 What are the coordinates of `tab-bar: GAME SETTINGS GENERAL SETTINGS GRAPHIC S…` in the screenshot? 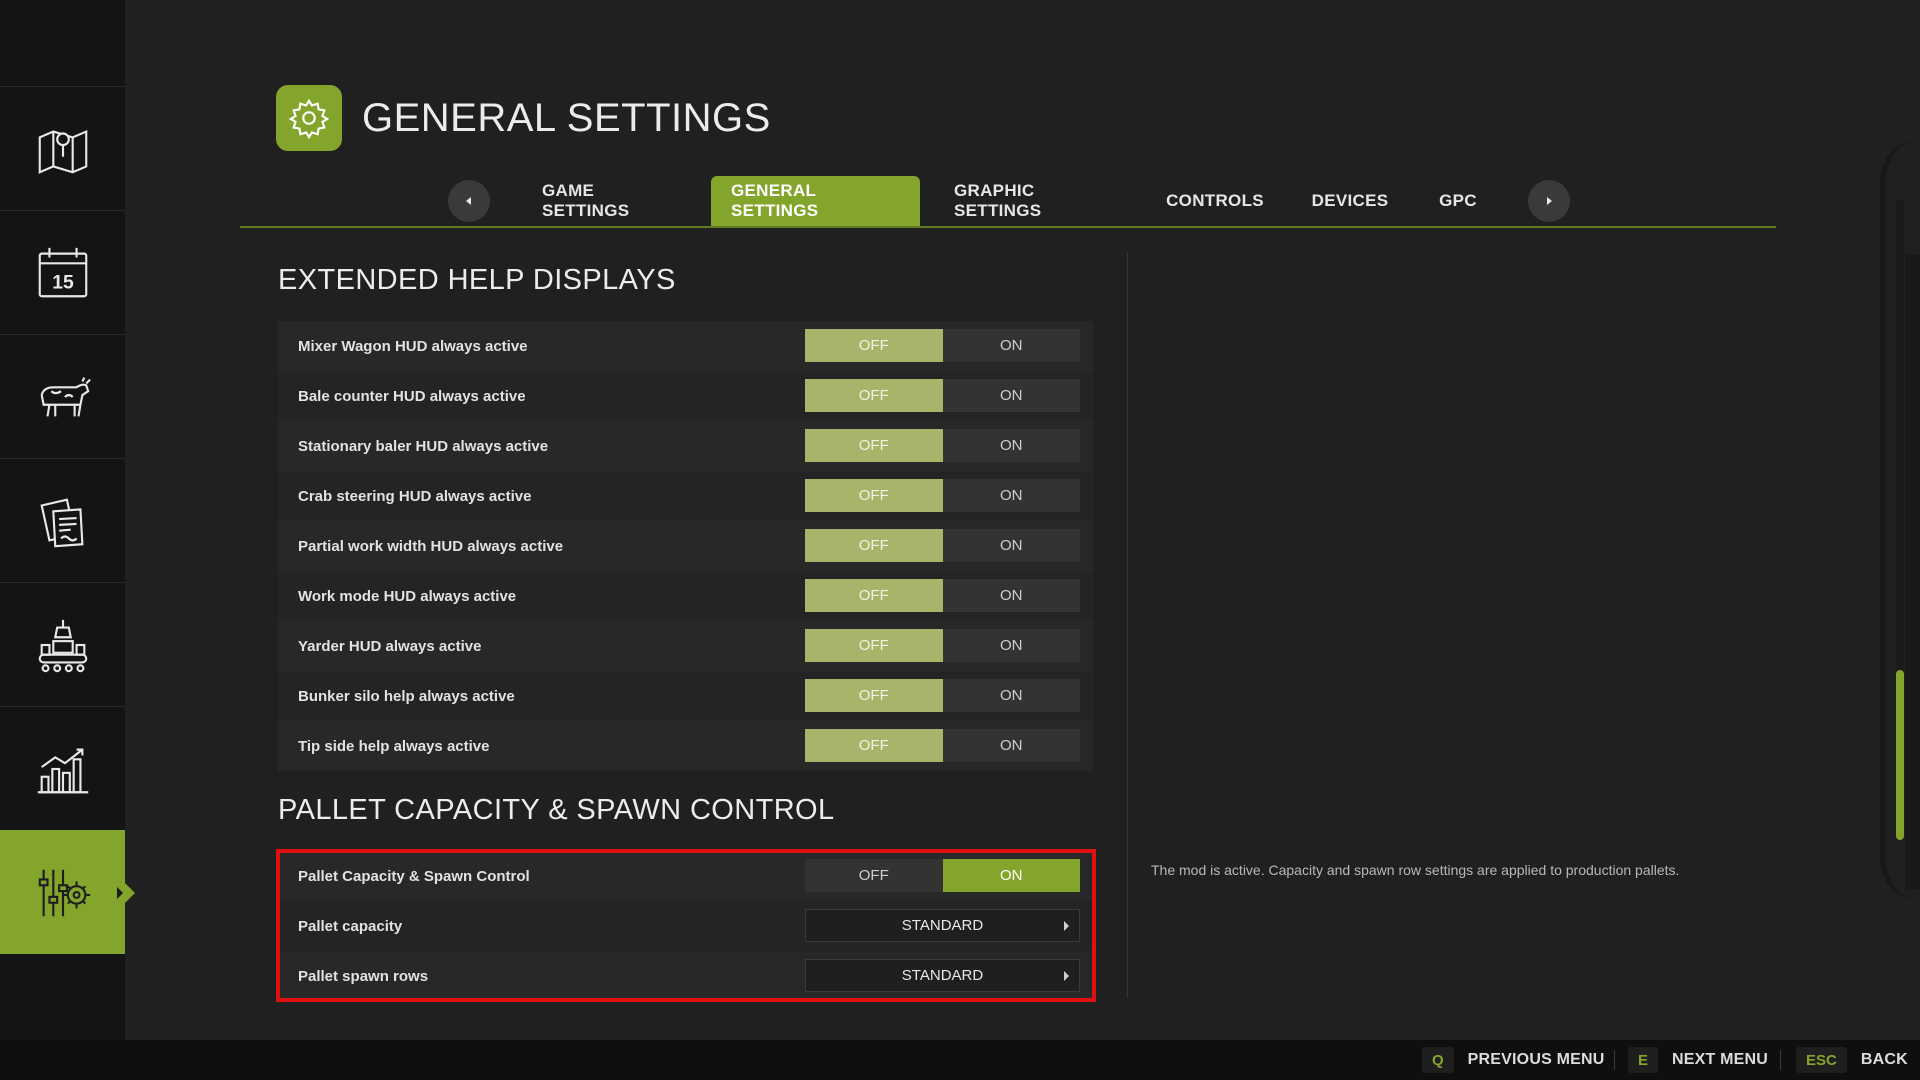 It's located at (1008, 202).